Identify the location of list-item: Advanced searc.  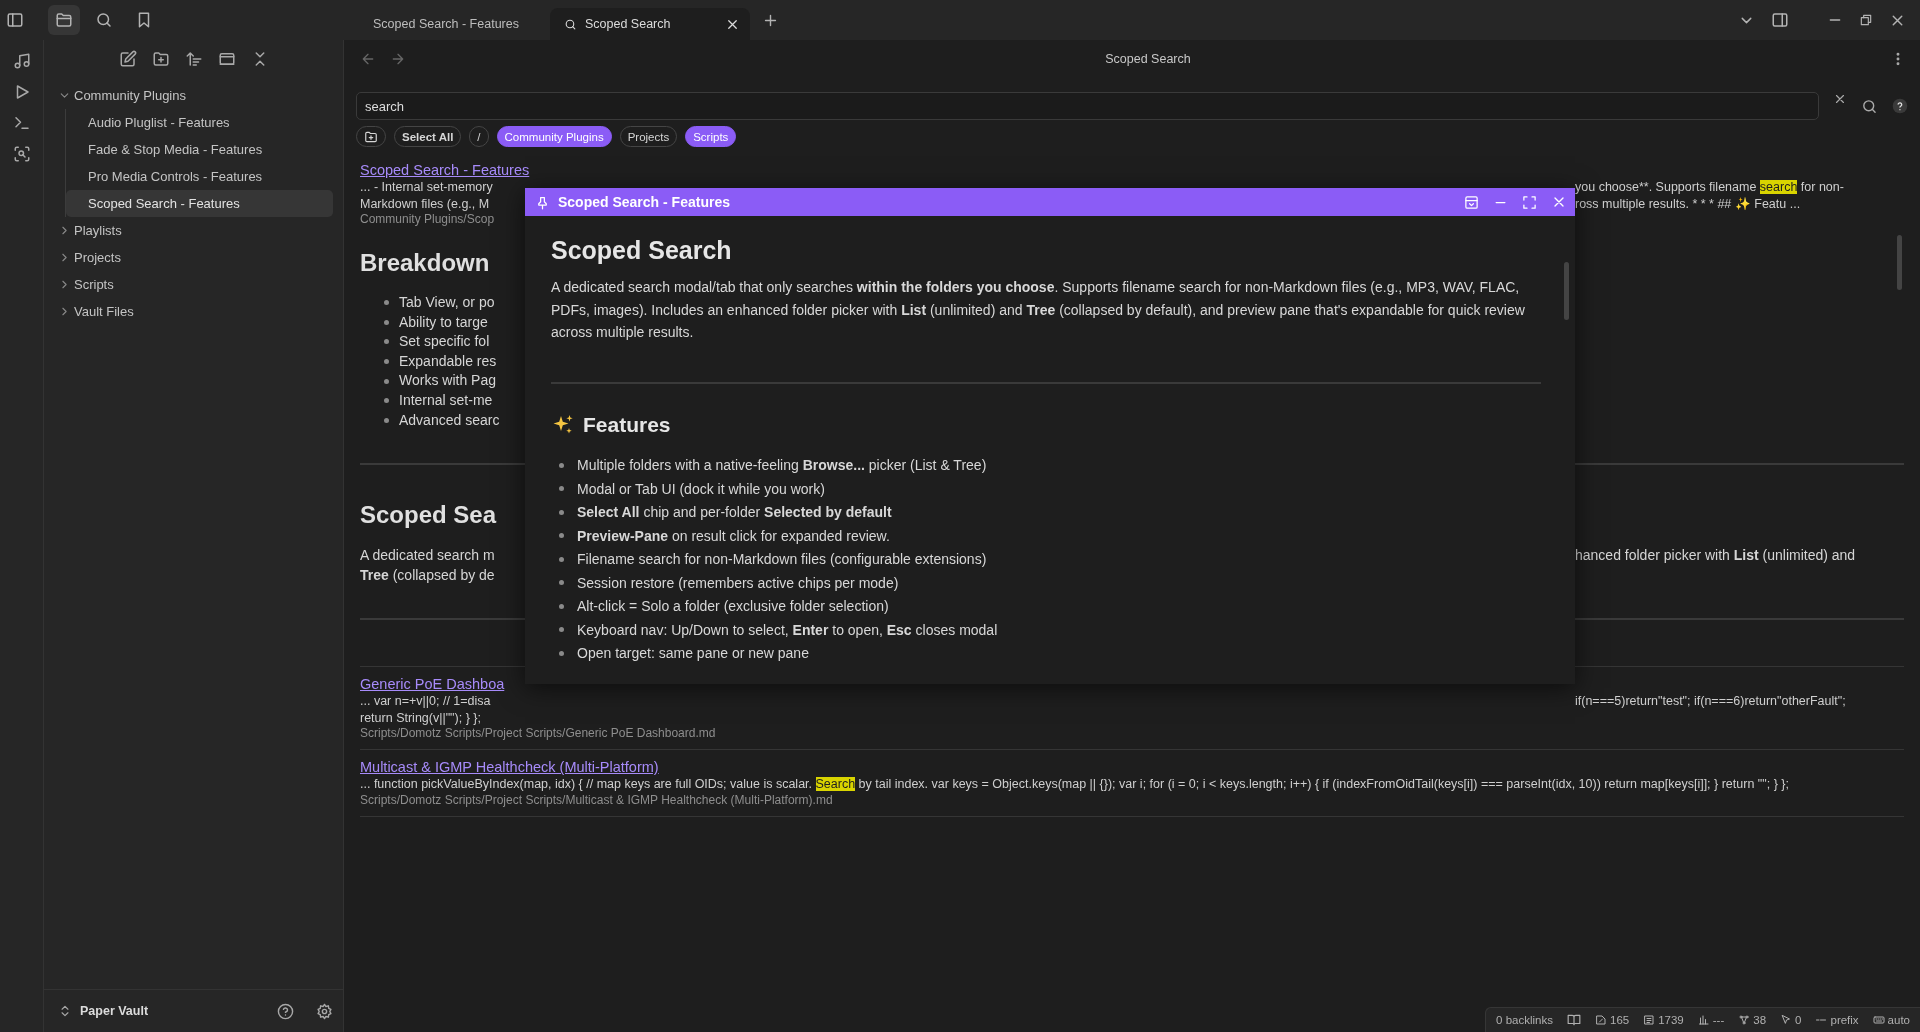
(449, 420).